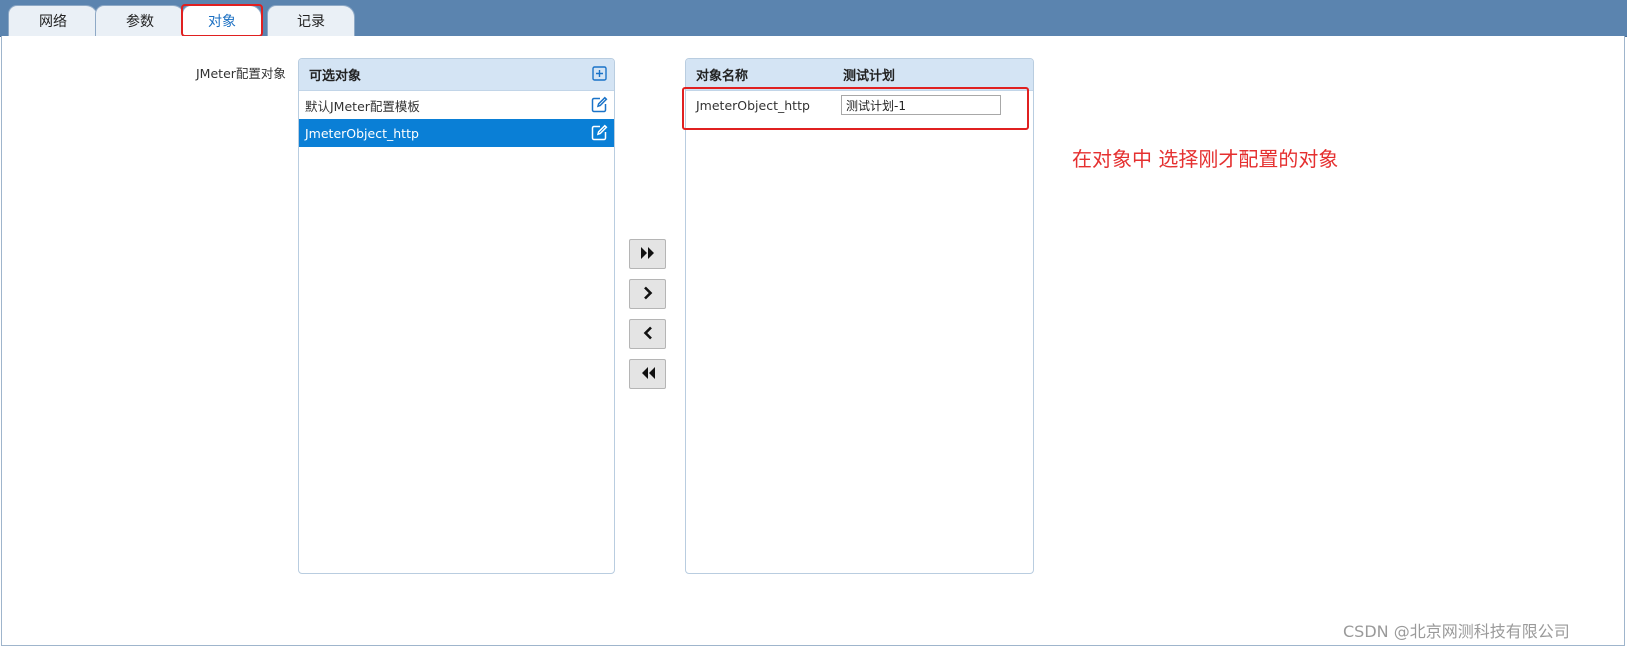  I want to click on chevron-right-icon, so click(648, 294).